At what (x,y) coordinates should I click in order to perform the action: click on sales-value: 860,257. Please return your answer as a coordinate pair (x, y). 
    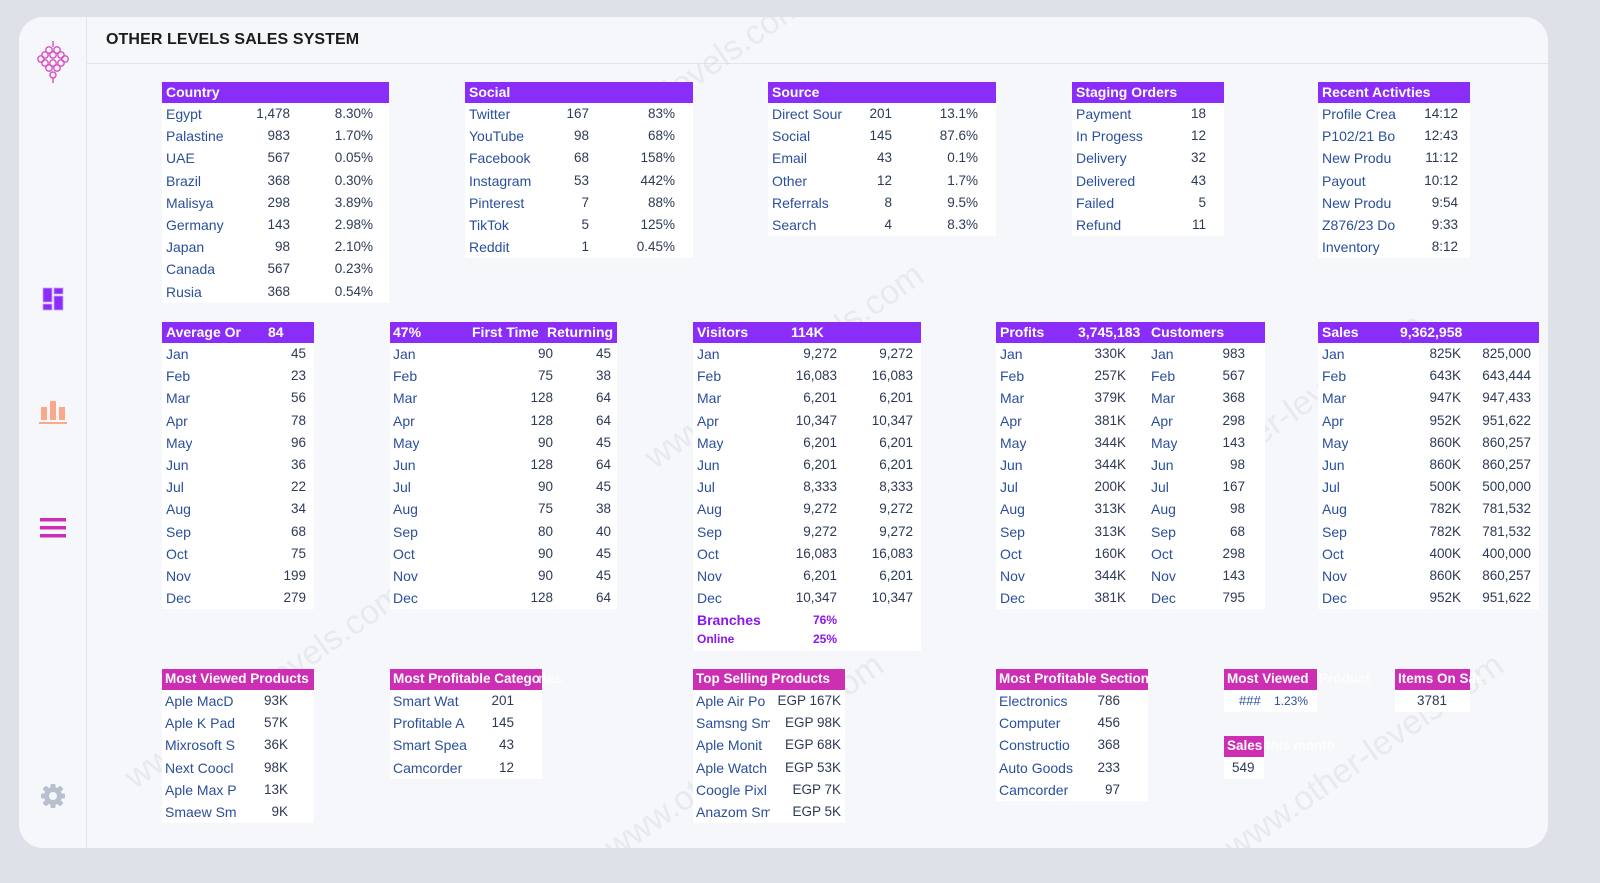
    Looking at the image, I should click on (1506, 575).